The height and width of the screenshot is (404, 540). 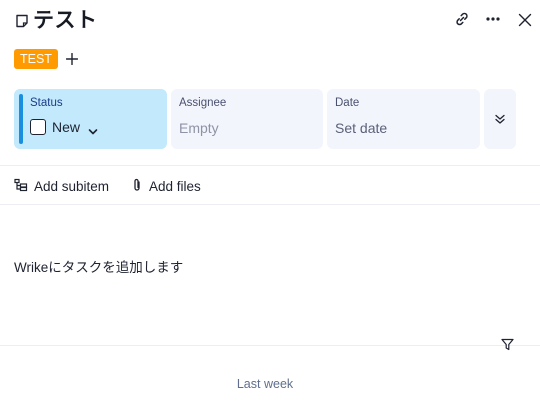 I want to click on task-header: テスト, so click(x=270, y=22).